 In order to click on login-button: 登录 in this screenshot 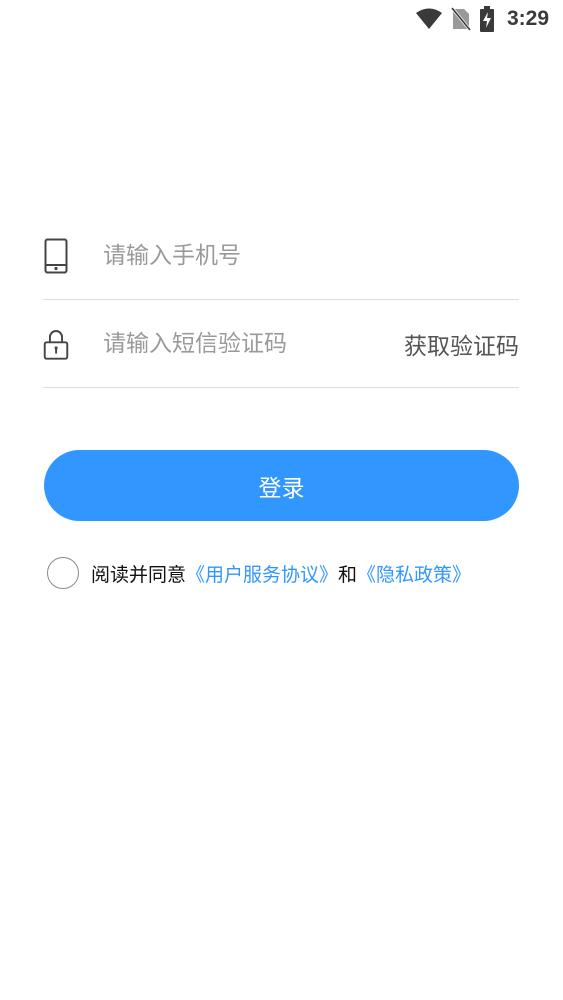, I will do `click(281, 485)`.